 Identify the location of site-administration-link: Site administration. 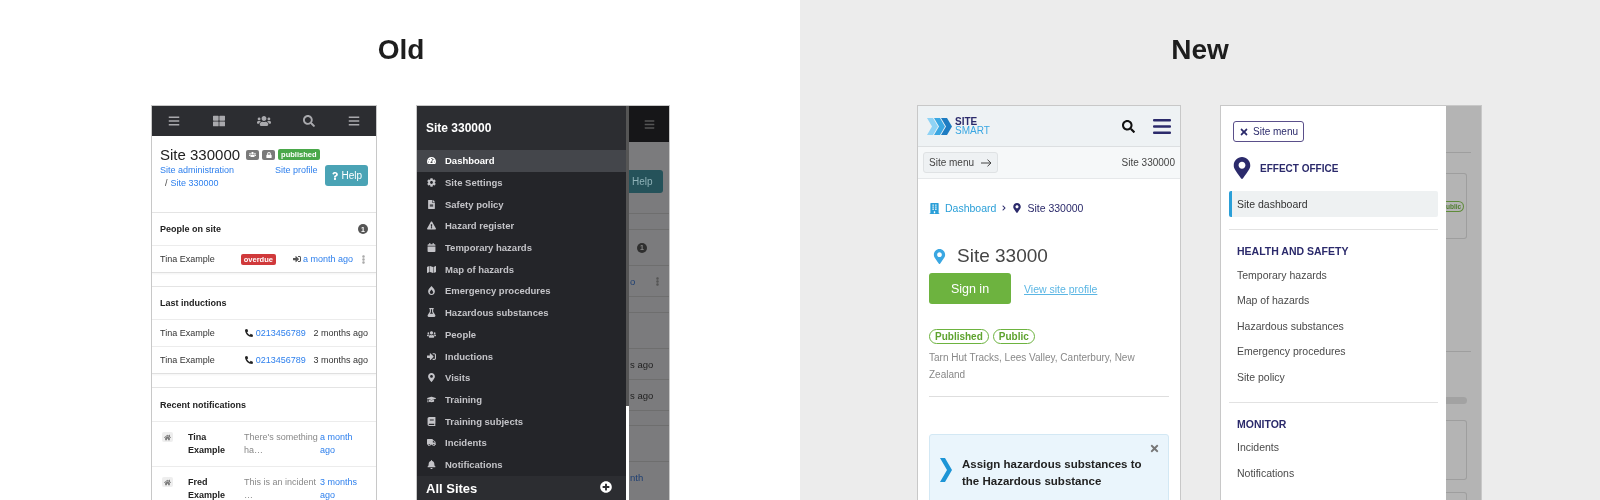
(197, 170).